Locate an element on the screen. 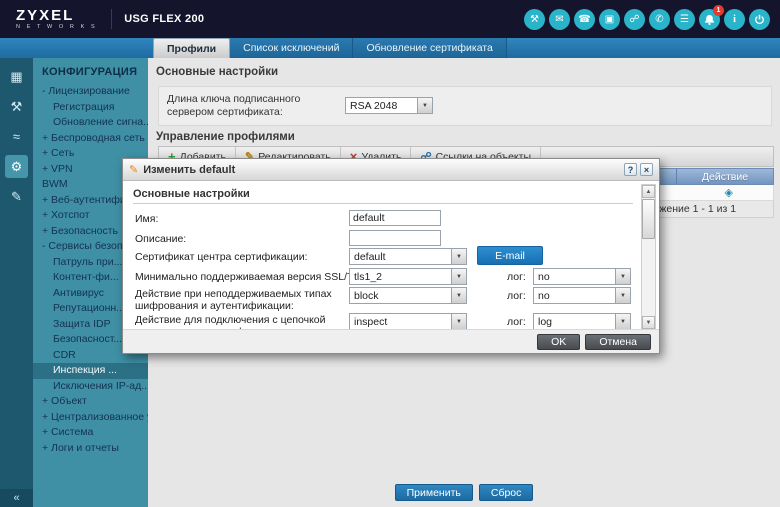  ssl-version-select: tls1_2 ▼ is located at coordinates (408, 276).